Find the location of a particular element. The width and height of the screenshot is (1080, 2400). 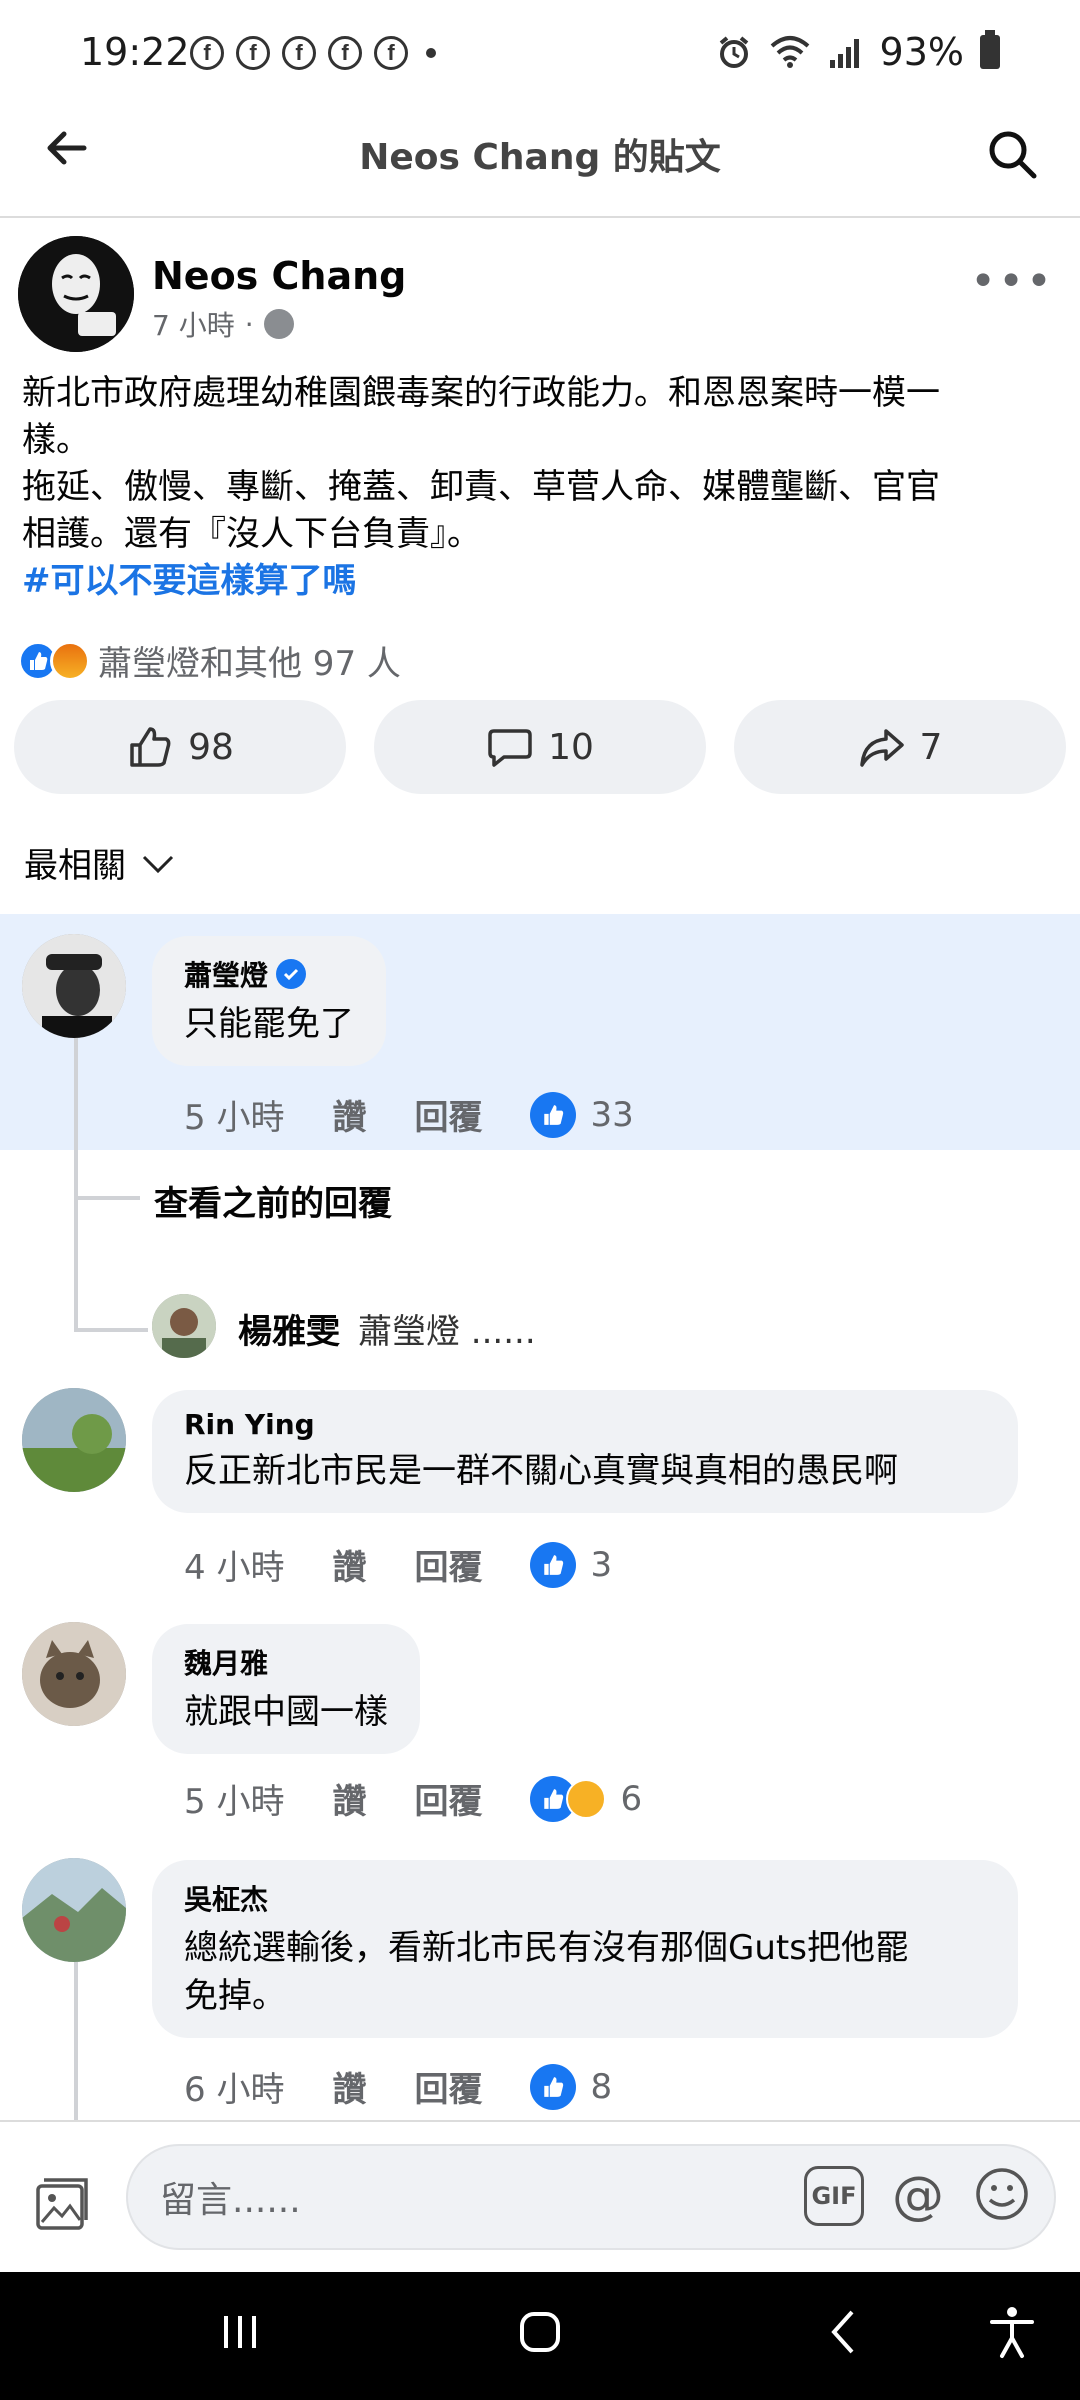

battery-percent: 93% is located at coordinates (921, 52).